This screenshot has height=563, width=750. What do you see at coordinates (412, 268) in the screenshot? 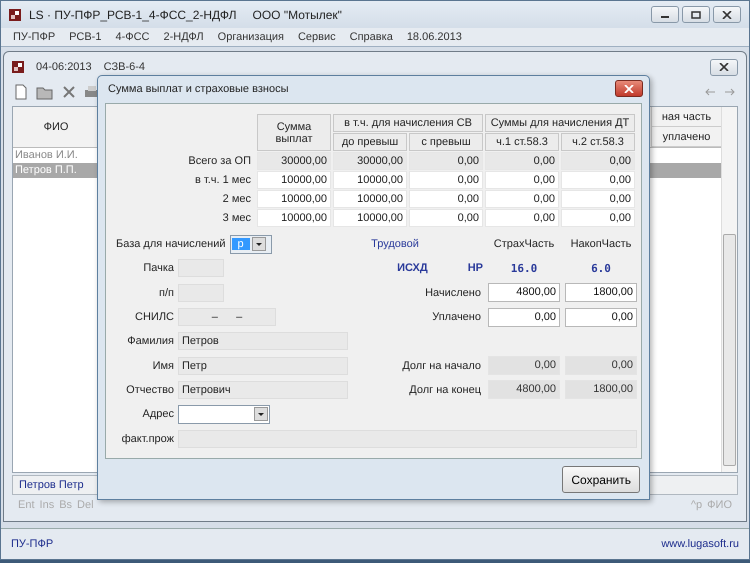
I see `code-label: ИСХД` at bounding box center [412, 268].